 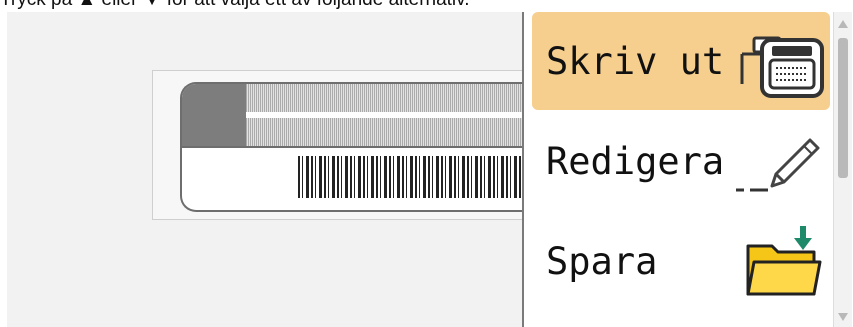 I want to click on menu-item-print: Skriv ut, so click(x=681, y=61).